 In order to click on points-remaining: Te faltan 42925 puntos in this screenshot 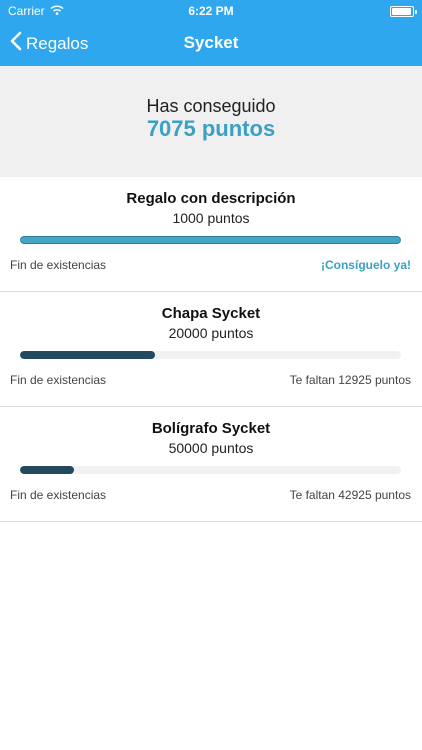, I will do `click(350, 495)`.